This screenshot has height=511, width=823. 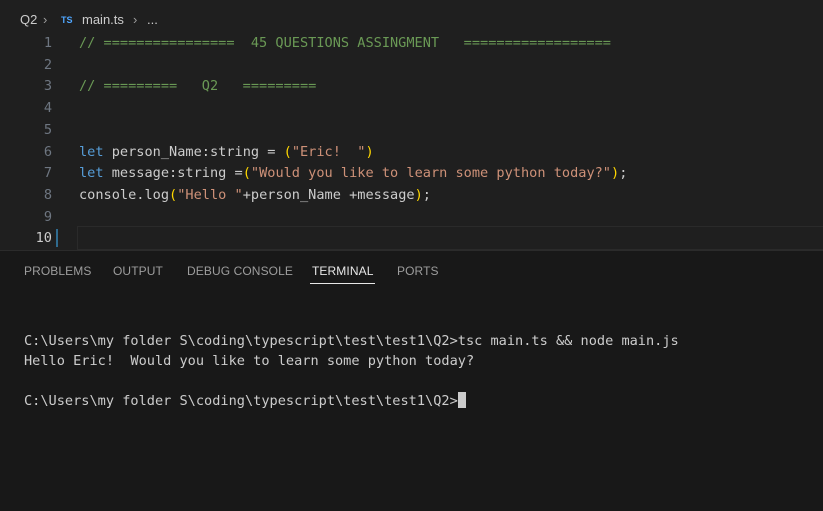 I want to click on line-number: 6, so click(x=47, y=151).